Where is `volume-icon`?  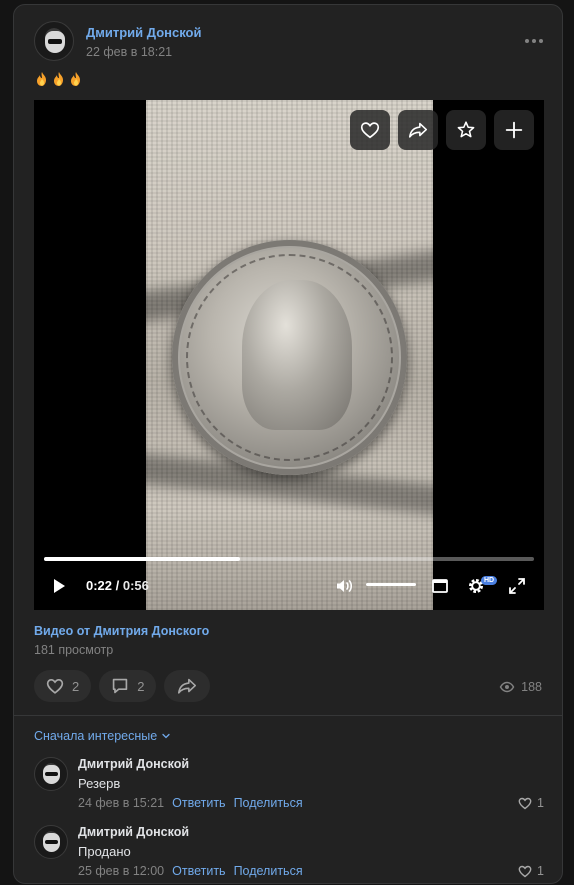
volume-icon is located at coordinates (345, 586).